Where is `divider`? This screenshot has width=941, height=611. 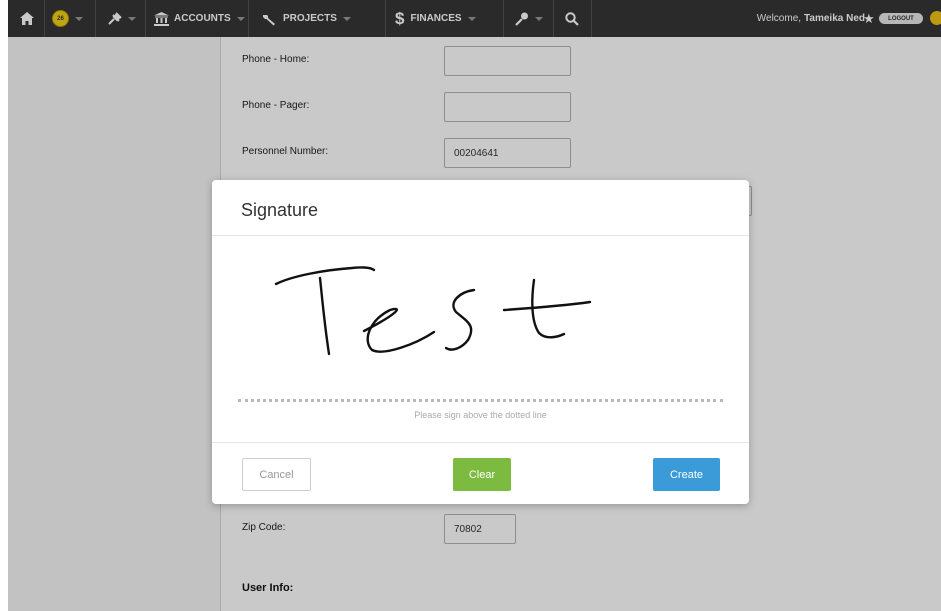 divider is located at coordinates (480, 442).